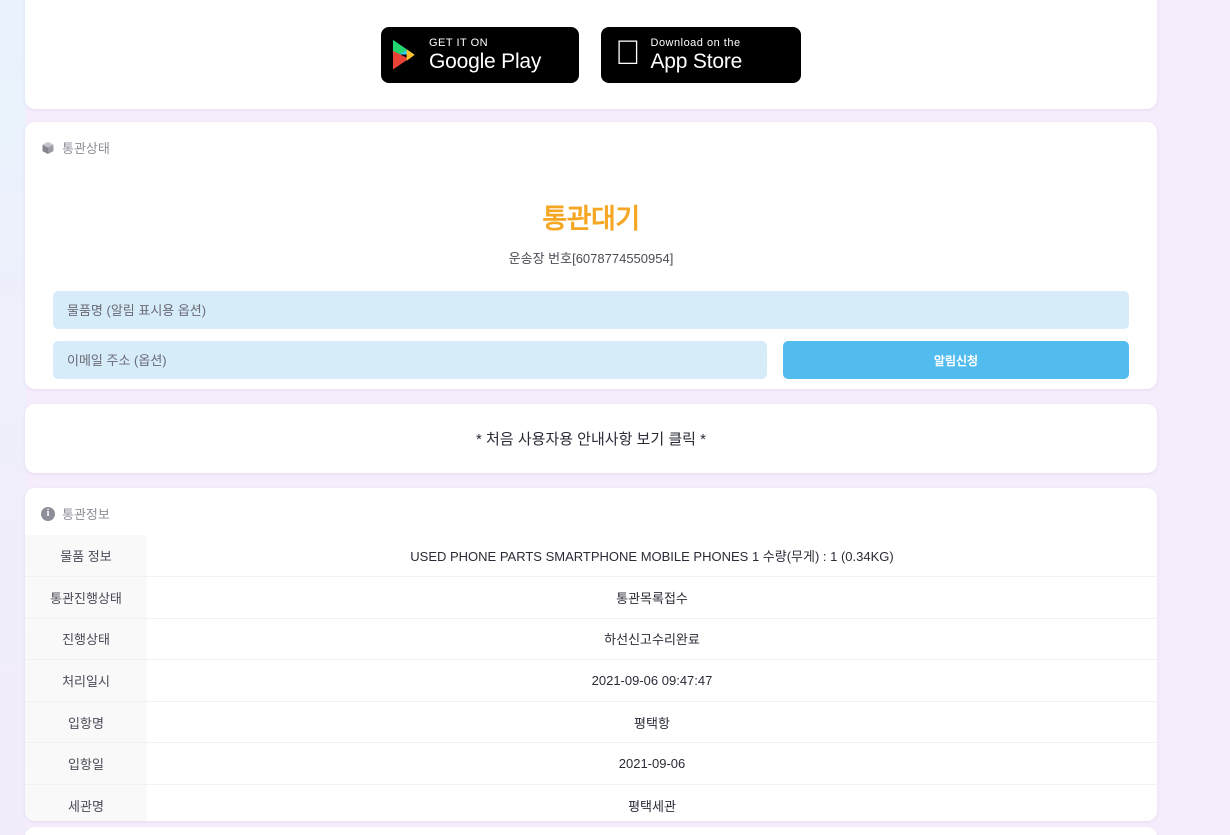 The height and width of the screenshot is (835, 1230). Describe the element at coordinates (459, 42) in the screenshot. I see `google-play-badge-small: GET IT ON` at that location.